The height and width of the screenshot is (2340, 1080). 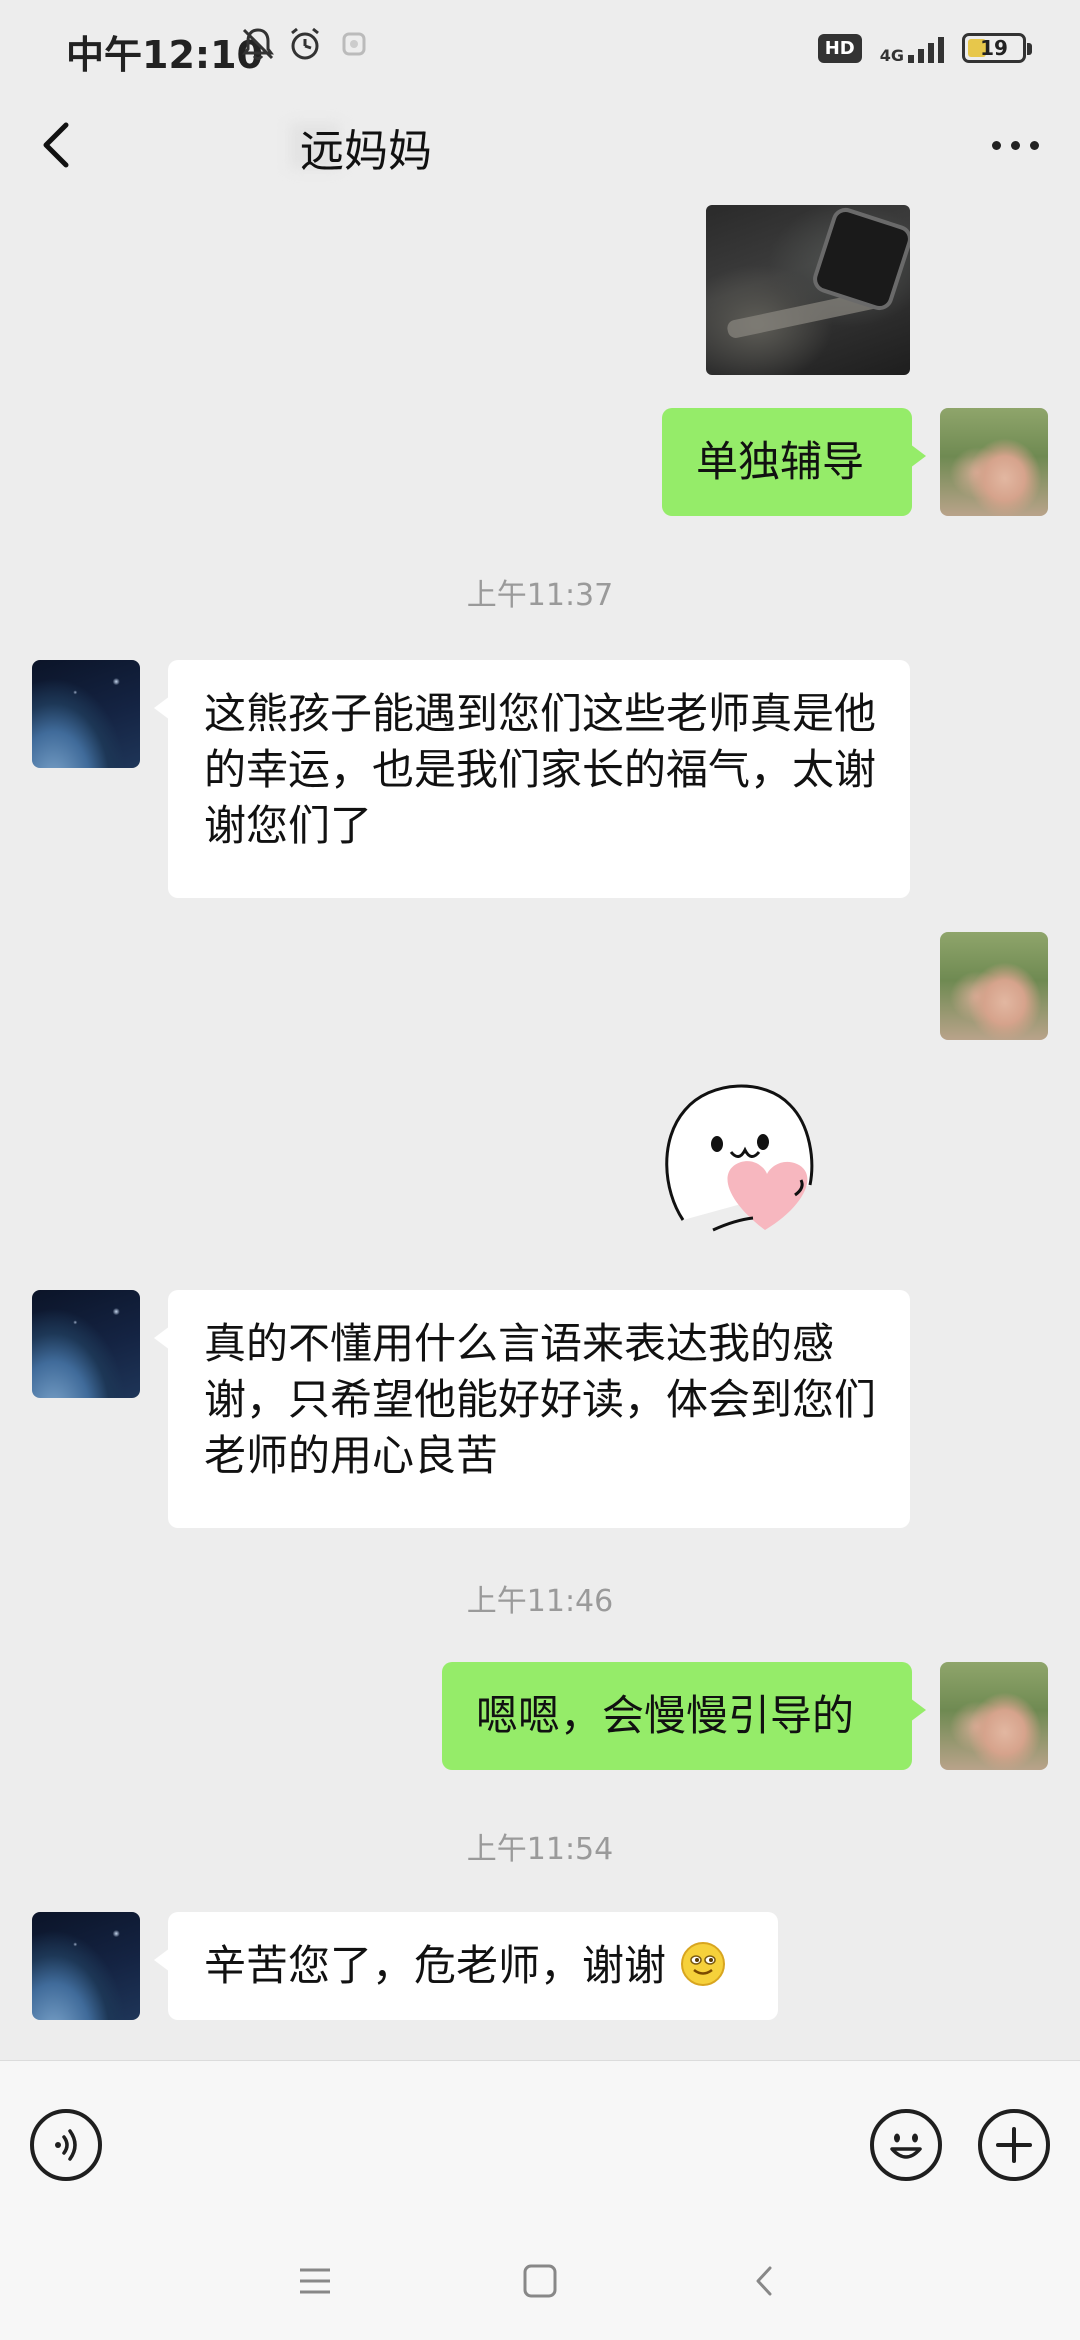 What do you see at coordinates (750, 1165) in the screenshot?
I see `heart-sticker-icon` at bounding box center [750, 1165].